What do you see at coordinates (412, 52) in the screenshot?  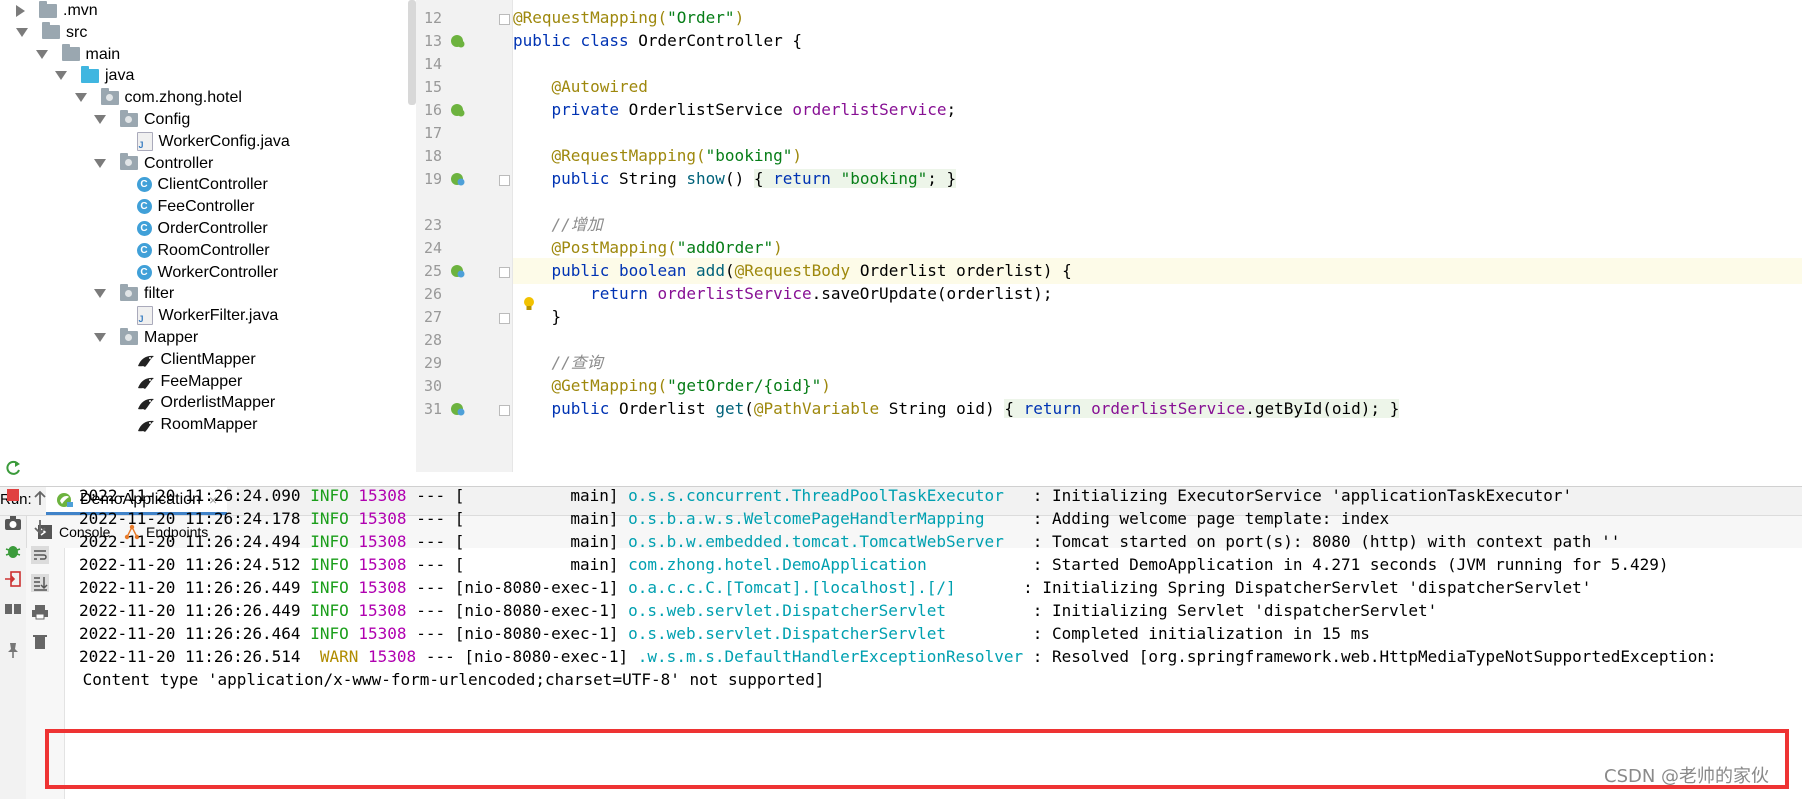 I see `tree-scrollbar` at bounding box center [412, 52].